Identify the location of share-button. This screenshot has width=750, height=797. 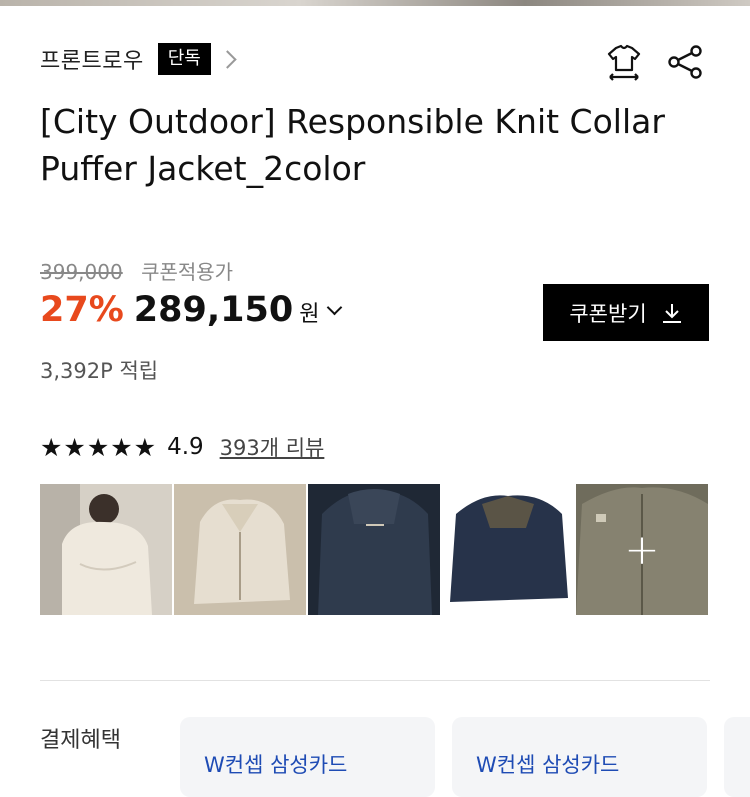
(685, 62).